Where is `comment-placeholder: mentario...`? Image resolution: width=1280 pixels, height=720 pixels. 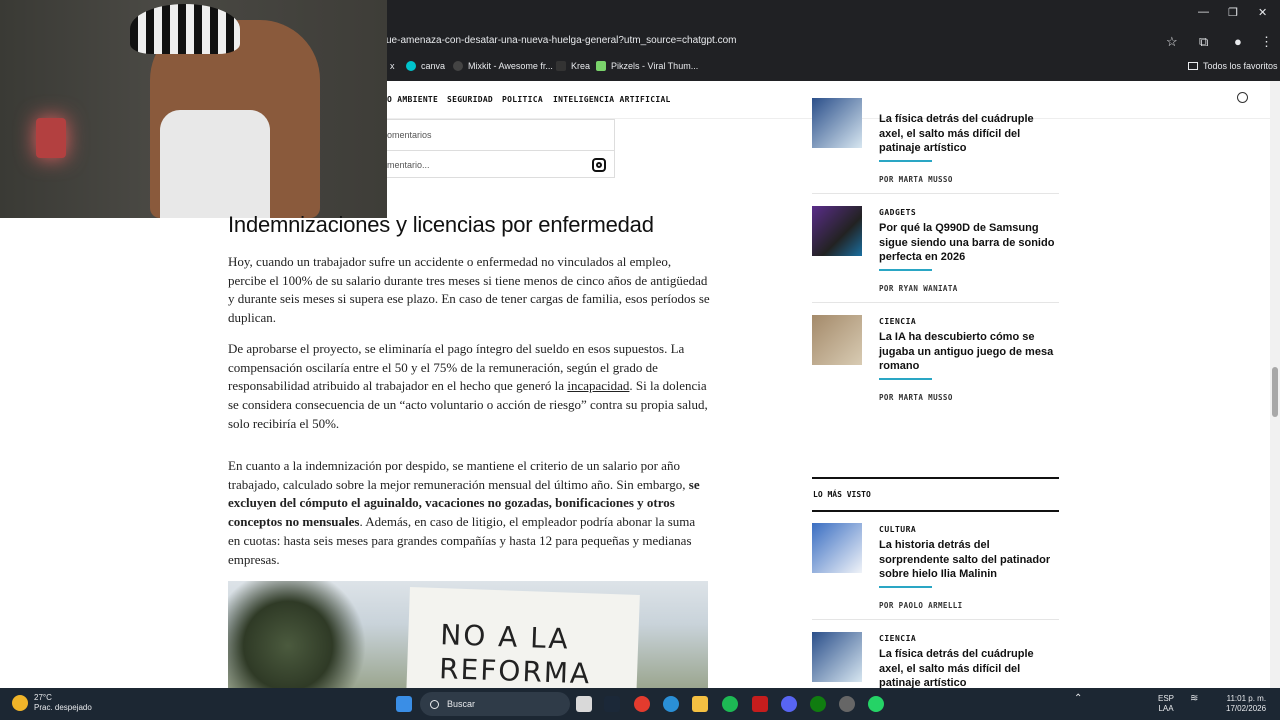 comment-placeholder: mentario... is located at coordinates (408, 165).